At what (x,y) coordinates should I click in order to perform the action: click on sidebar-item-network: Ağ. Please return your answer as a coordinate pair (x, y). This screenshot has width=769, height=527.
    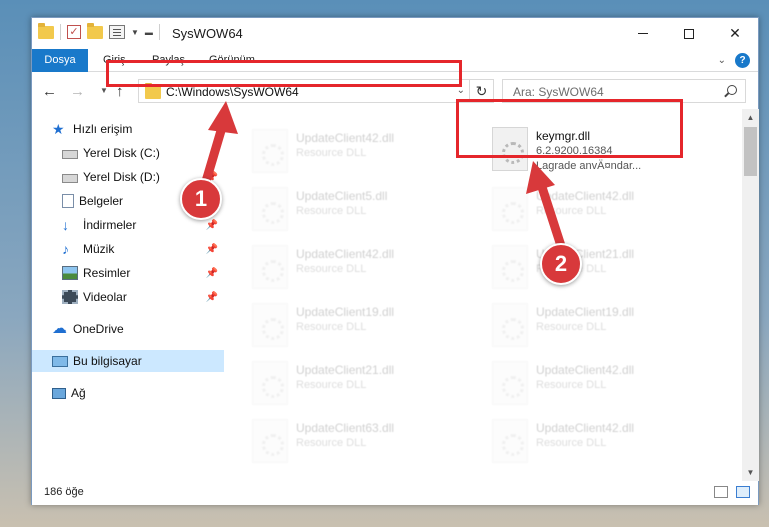
    Looking at the image, I should click on (128, 393).